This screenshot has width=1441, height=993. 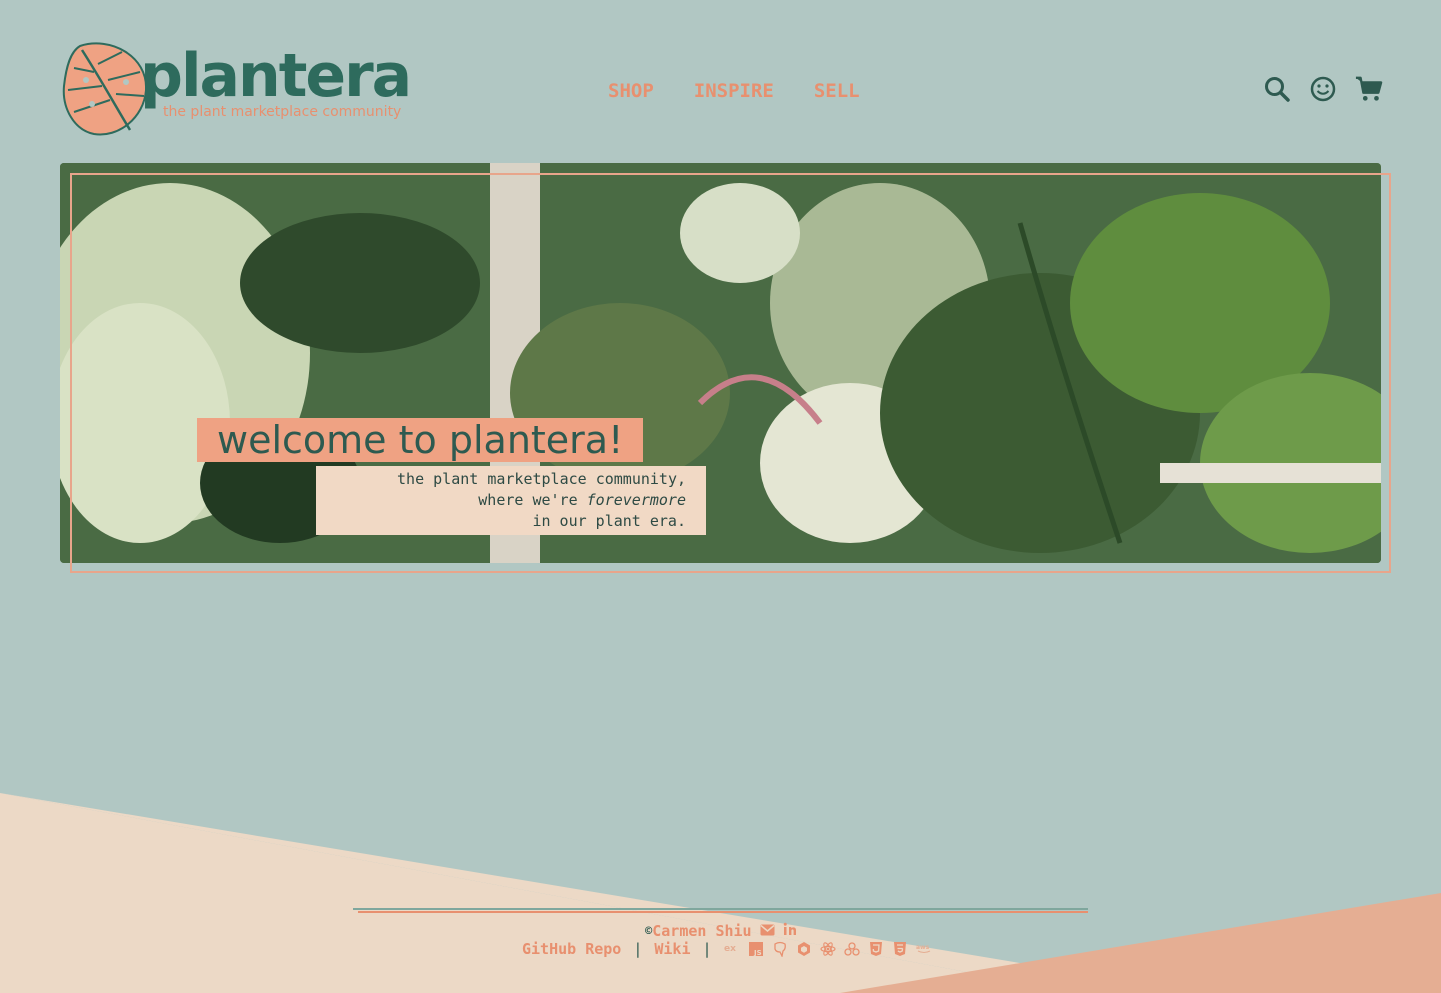 What do you see at coordinates (804, 949) in the screenshot?
I see `sequelize-icon` at bounding box center [804, 949].